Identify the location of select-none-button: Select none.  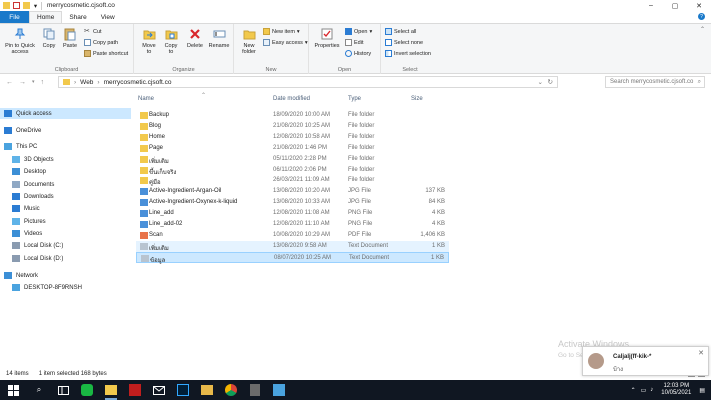
(404, 42).